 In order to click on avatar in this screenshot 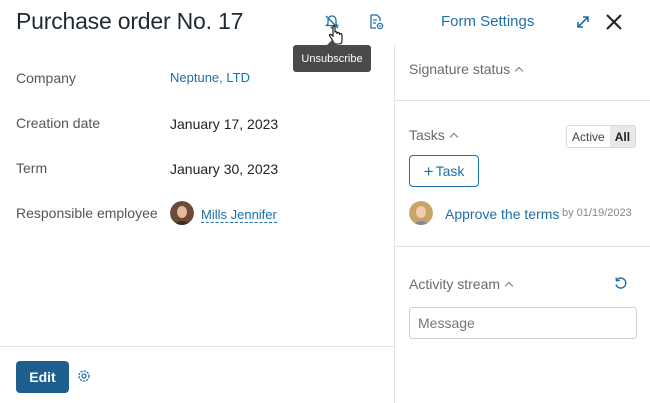, I will do `click(182, 213)`.